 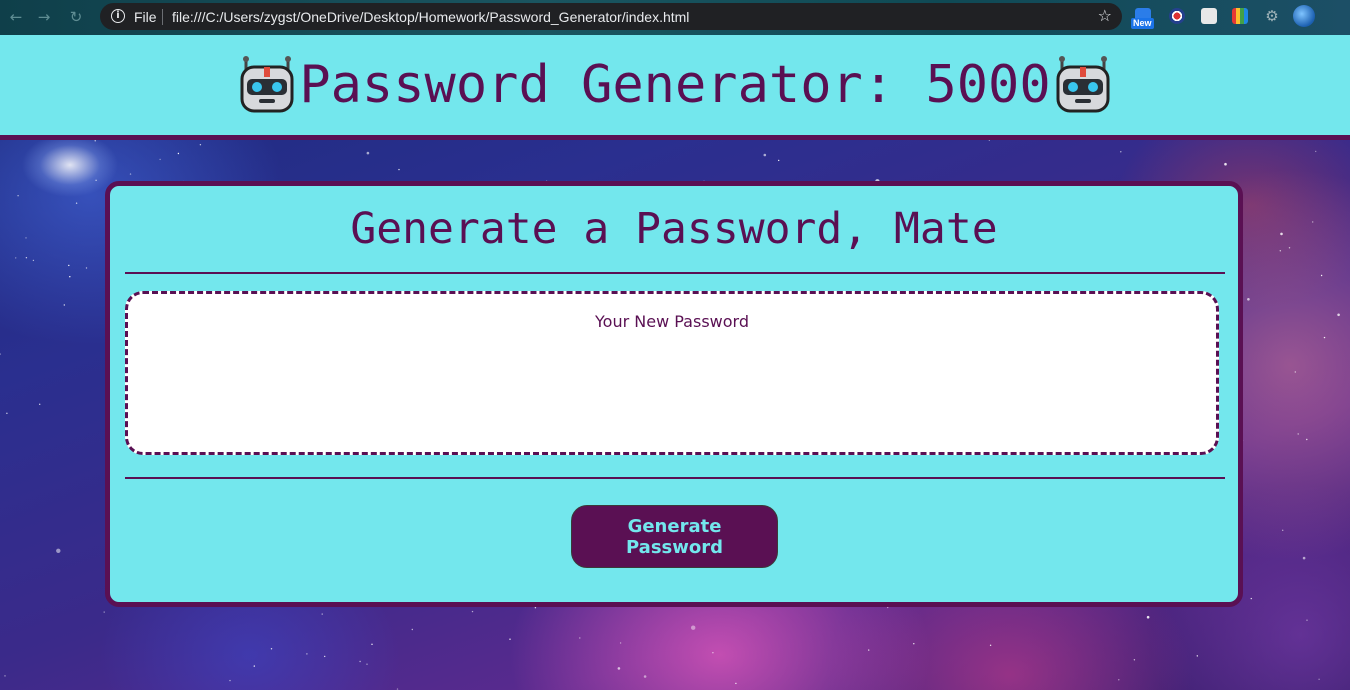 I want to click on page-title-text: Password Generator: 5000, so click(x=675, y=85).